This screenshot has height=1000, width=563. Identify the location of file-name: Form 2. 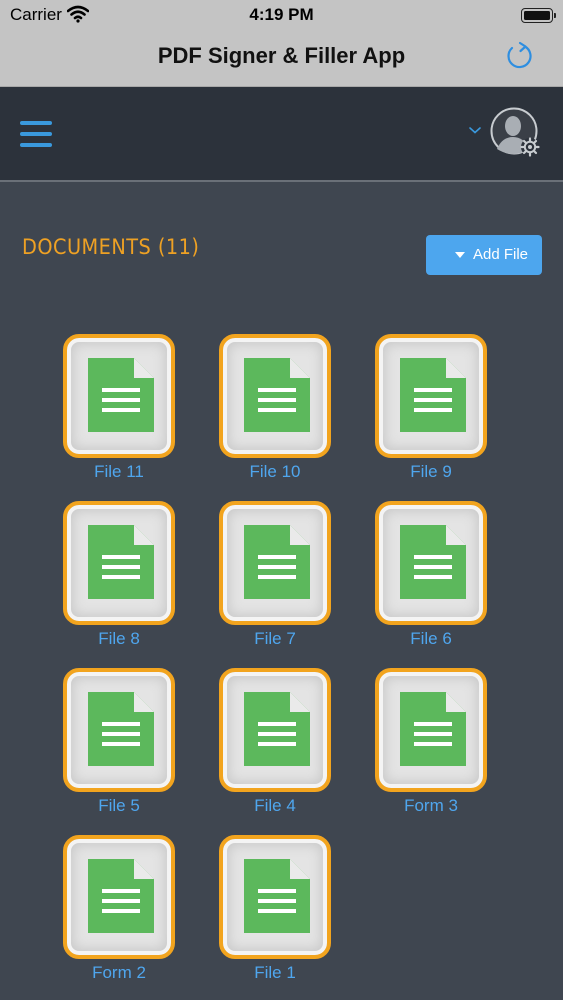
(119, 972).